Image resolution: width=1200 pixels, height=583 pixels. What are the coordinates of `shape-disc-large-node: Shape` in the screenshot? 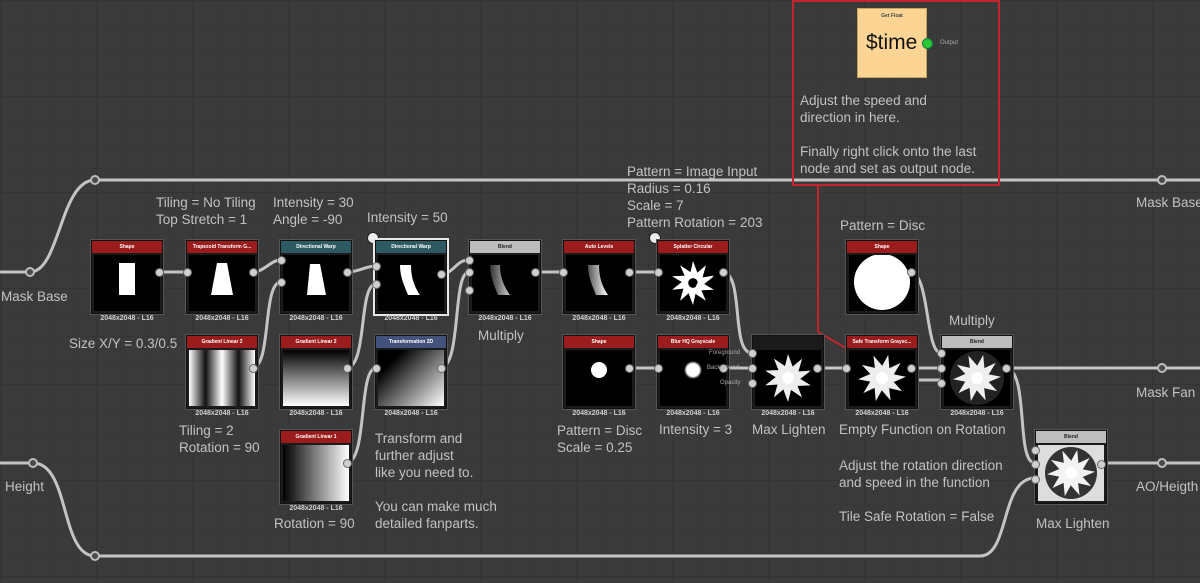 It's located at (882, 277).